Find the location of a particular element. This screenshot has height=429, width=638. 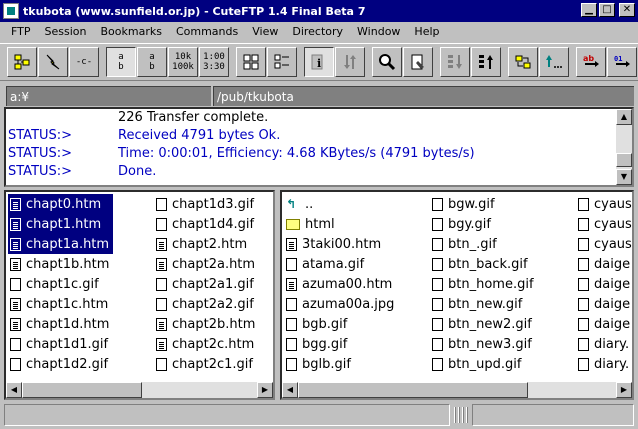

remote-horizontal-scrollbar: ◀ ▶ is located at coordinates (457, 390).